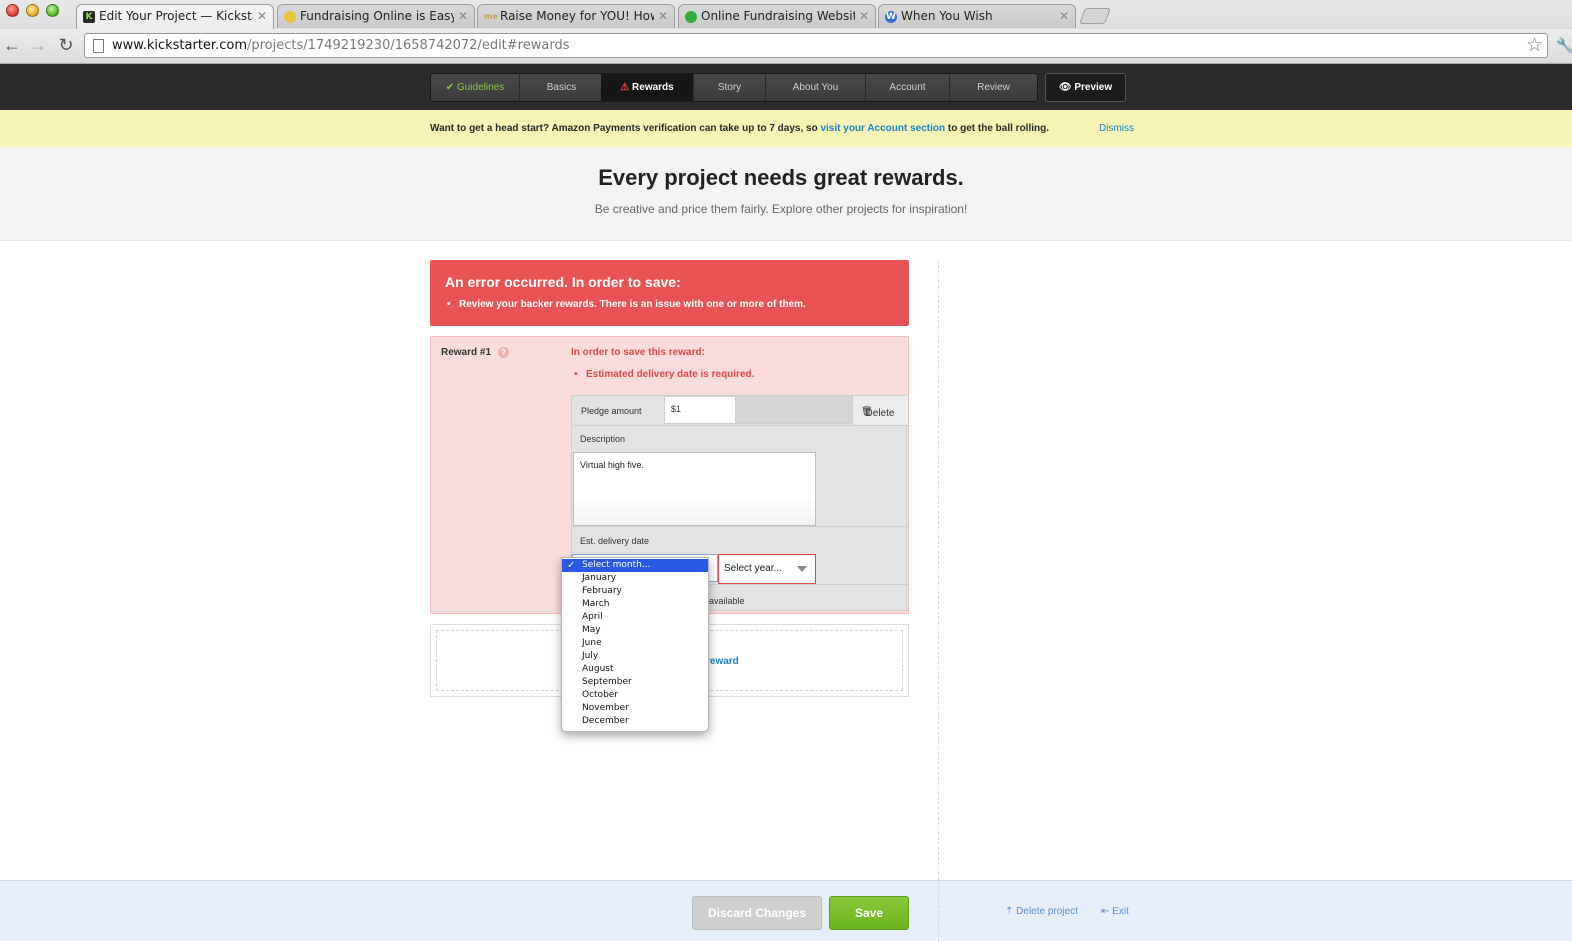  What do you see at coordinates (757, 913) in the screenshot?
I see `discard-changes-button: Discard Changes` at bounding box center [757, 913].